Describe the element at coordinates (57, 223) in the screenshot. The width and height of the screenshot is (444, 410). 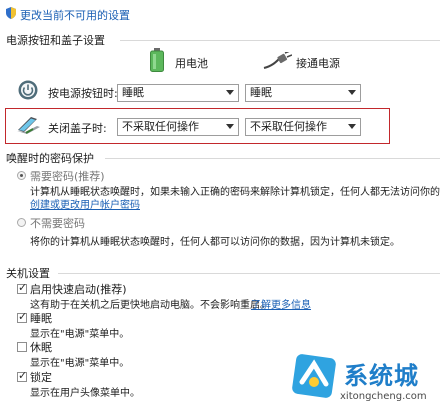
I see `no-password-label: 不需要密码` at that location.